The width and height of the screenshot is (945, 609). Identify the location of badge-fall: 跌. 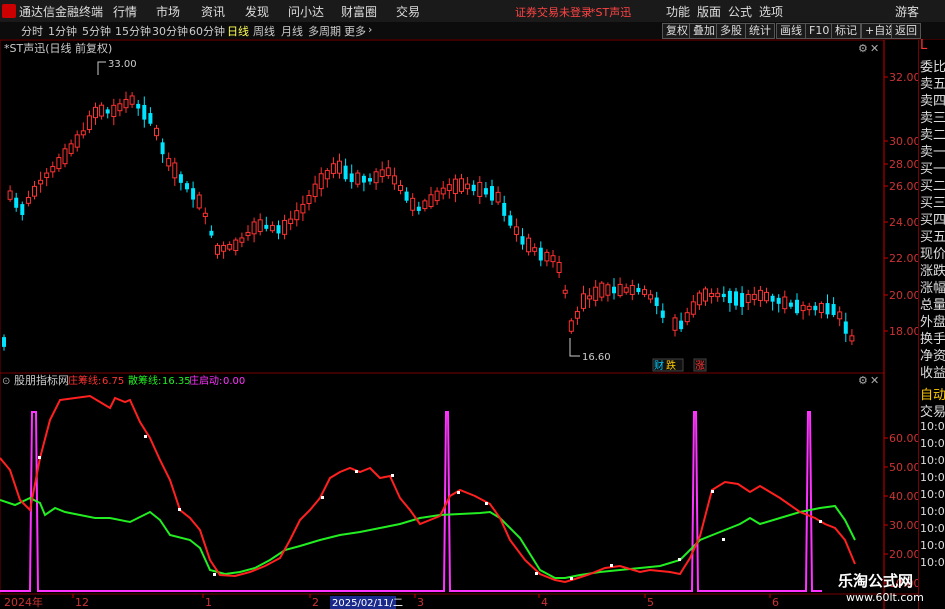
(671, 365).